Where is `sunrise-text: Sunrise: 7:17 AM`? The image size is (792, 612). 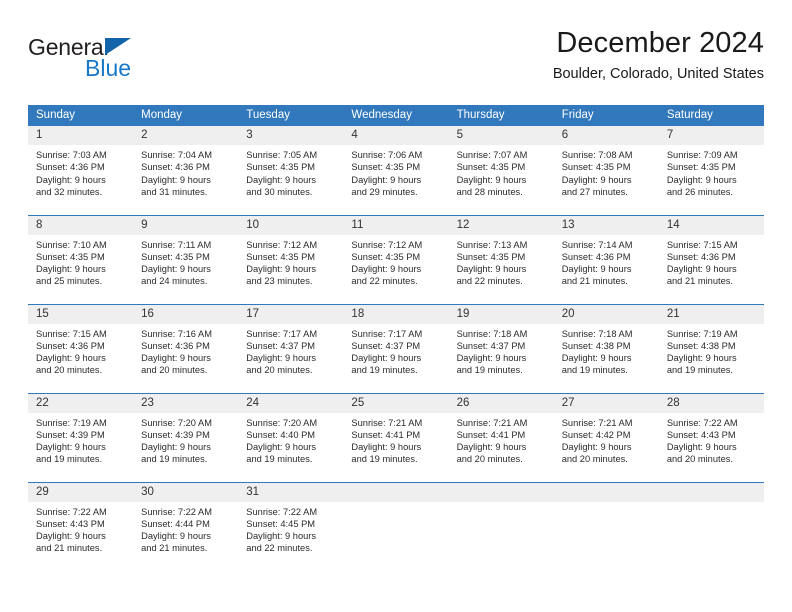
sunrise-text: Sunrise: 7:17 AM is located at coordinates (387, 333).